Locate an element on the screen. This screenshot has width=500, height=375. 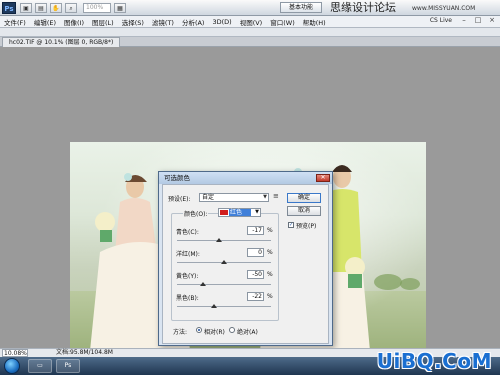
zoom-tool-icon: ⌕ is located at coordinates (71, 7).